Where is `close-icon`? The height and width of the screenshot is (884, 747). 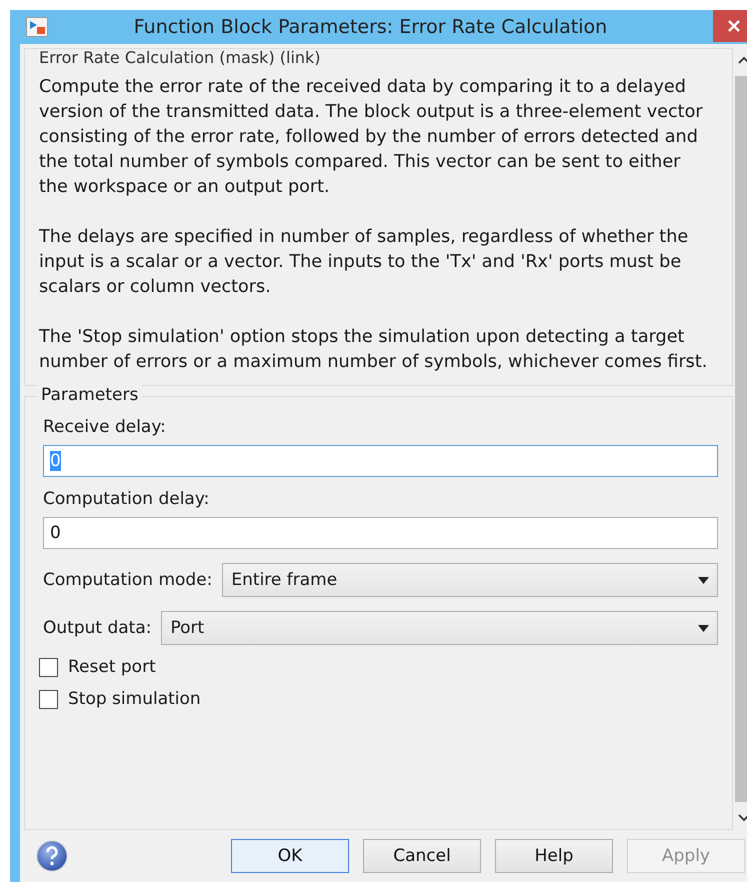
close-icon is located at coordinates (734, 26).